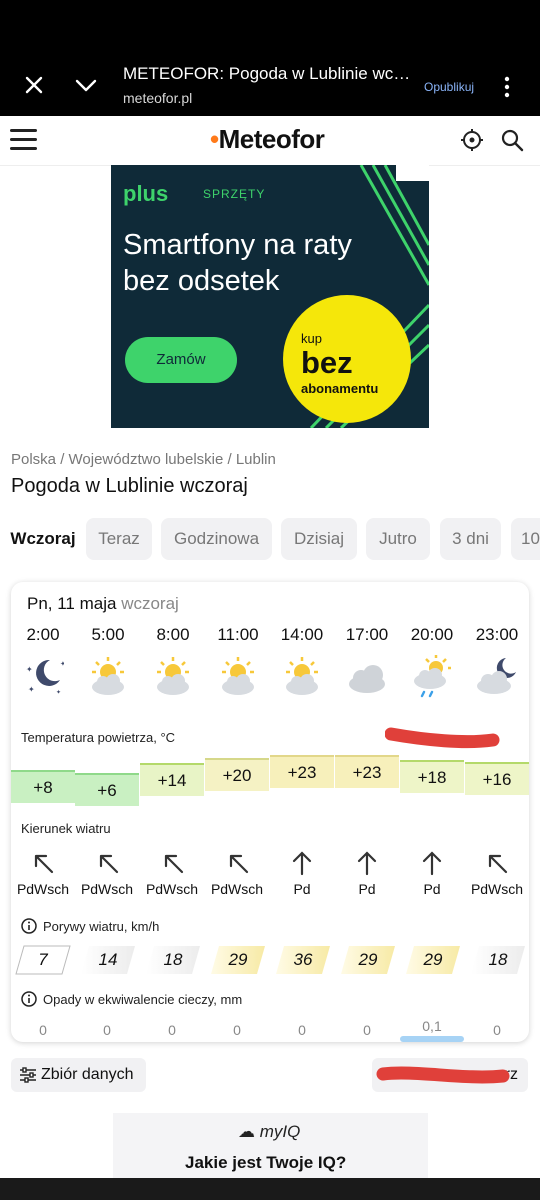 The height and width of the screenshot is (1200, 540). I want to click on wind-gust-value: 7, so click(43, 960).